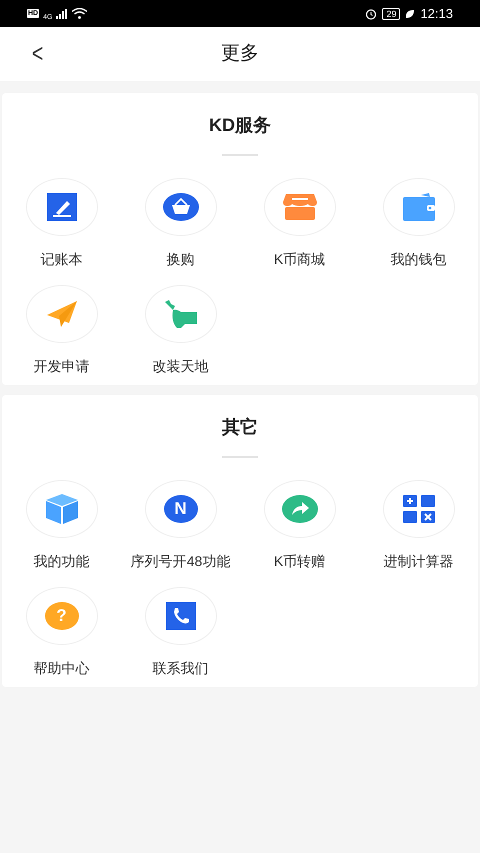 The width and height of the screenshot is (480, 853). I want to click on signal-icon, so click(62, 13).